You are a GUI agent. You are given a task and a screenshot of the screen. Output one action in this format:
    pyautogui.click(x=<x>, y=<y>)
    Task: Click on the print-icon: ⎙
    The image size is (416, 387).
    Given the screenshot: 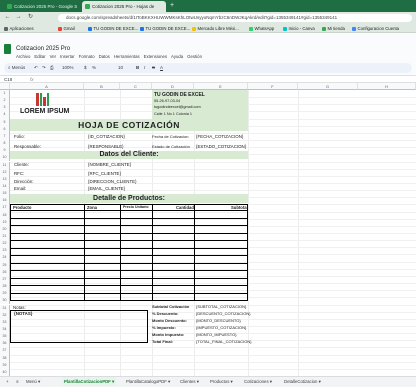 What is the action you would take?
    pyautogui.click(x=52, y=67)
    